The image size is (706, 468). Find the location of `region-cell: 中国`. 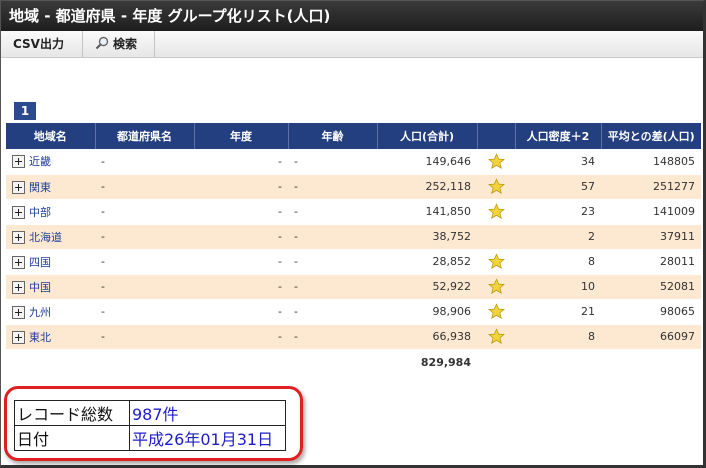

region-cell: 中国 is located at coordinates (50, 287).